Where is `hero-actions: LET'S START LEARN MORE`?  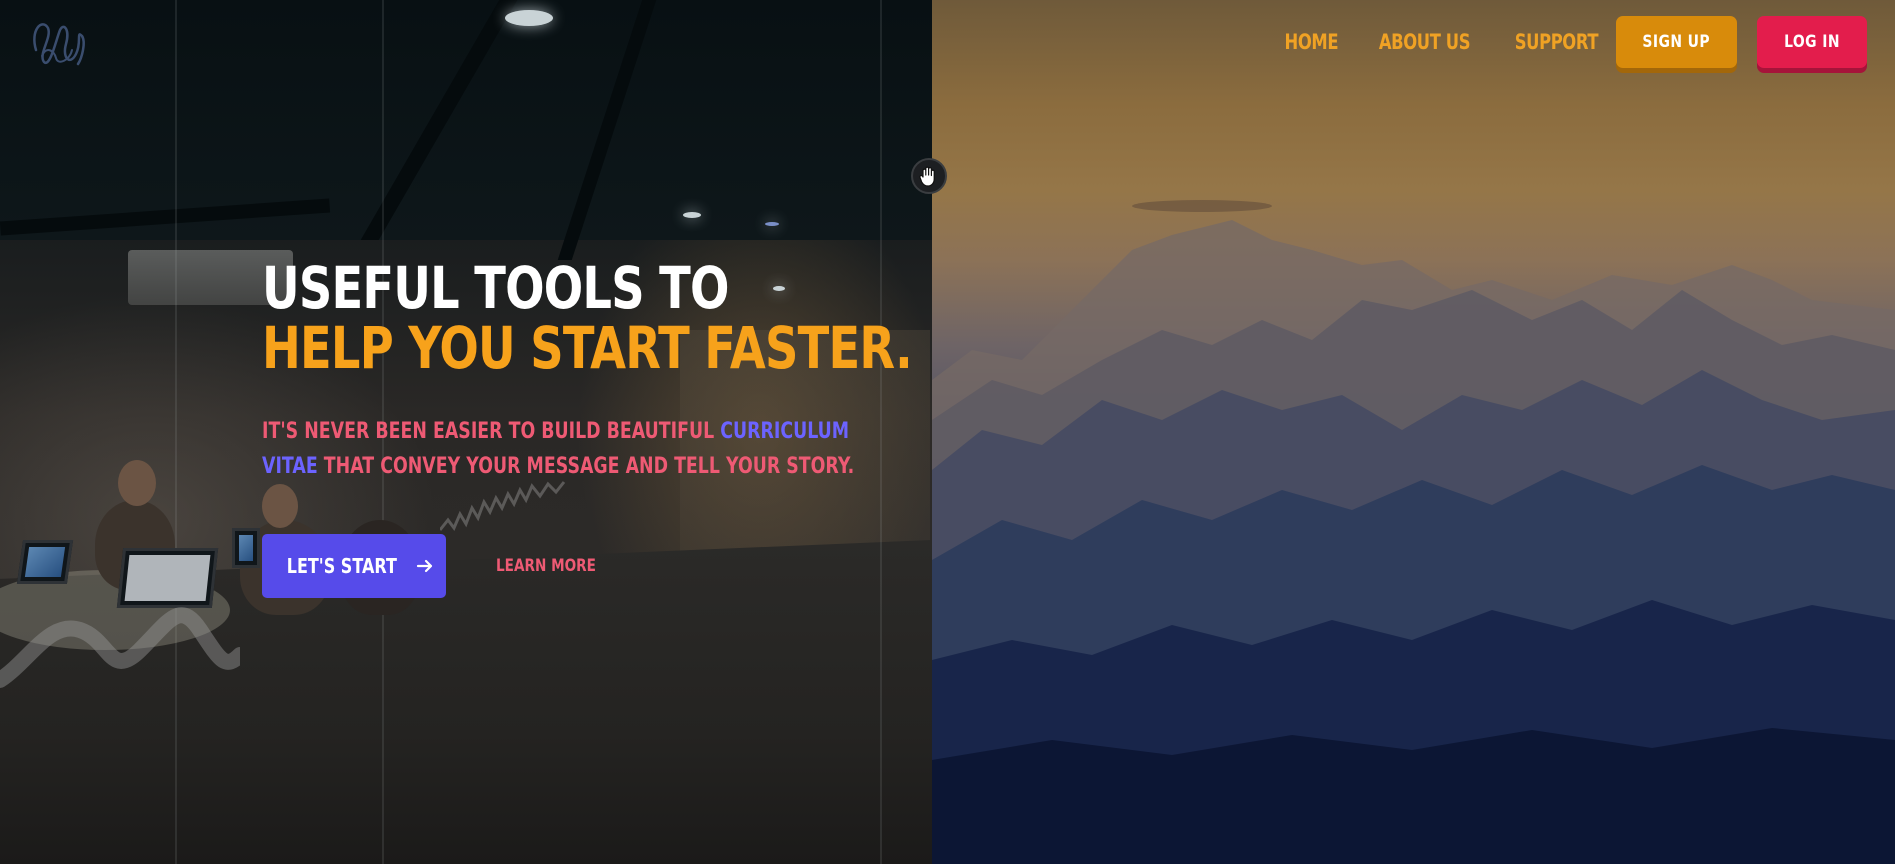
hero-actions: LET'S START LEARN MORE is located at coordinates (441, 566).